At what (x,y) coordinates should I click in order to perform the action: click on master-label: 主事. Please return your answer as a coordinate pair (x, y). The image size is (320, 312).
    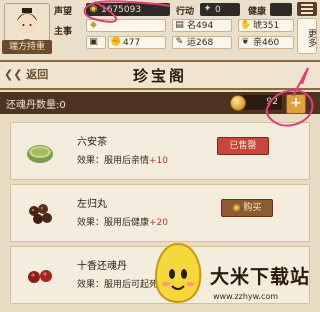
    Looking at the image, I should click on (63, 32).